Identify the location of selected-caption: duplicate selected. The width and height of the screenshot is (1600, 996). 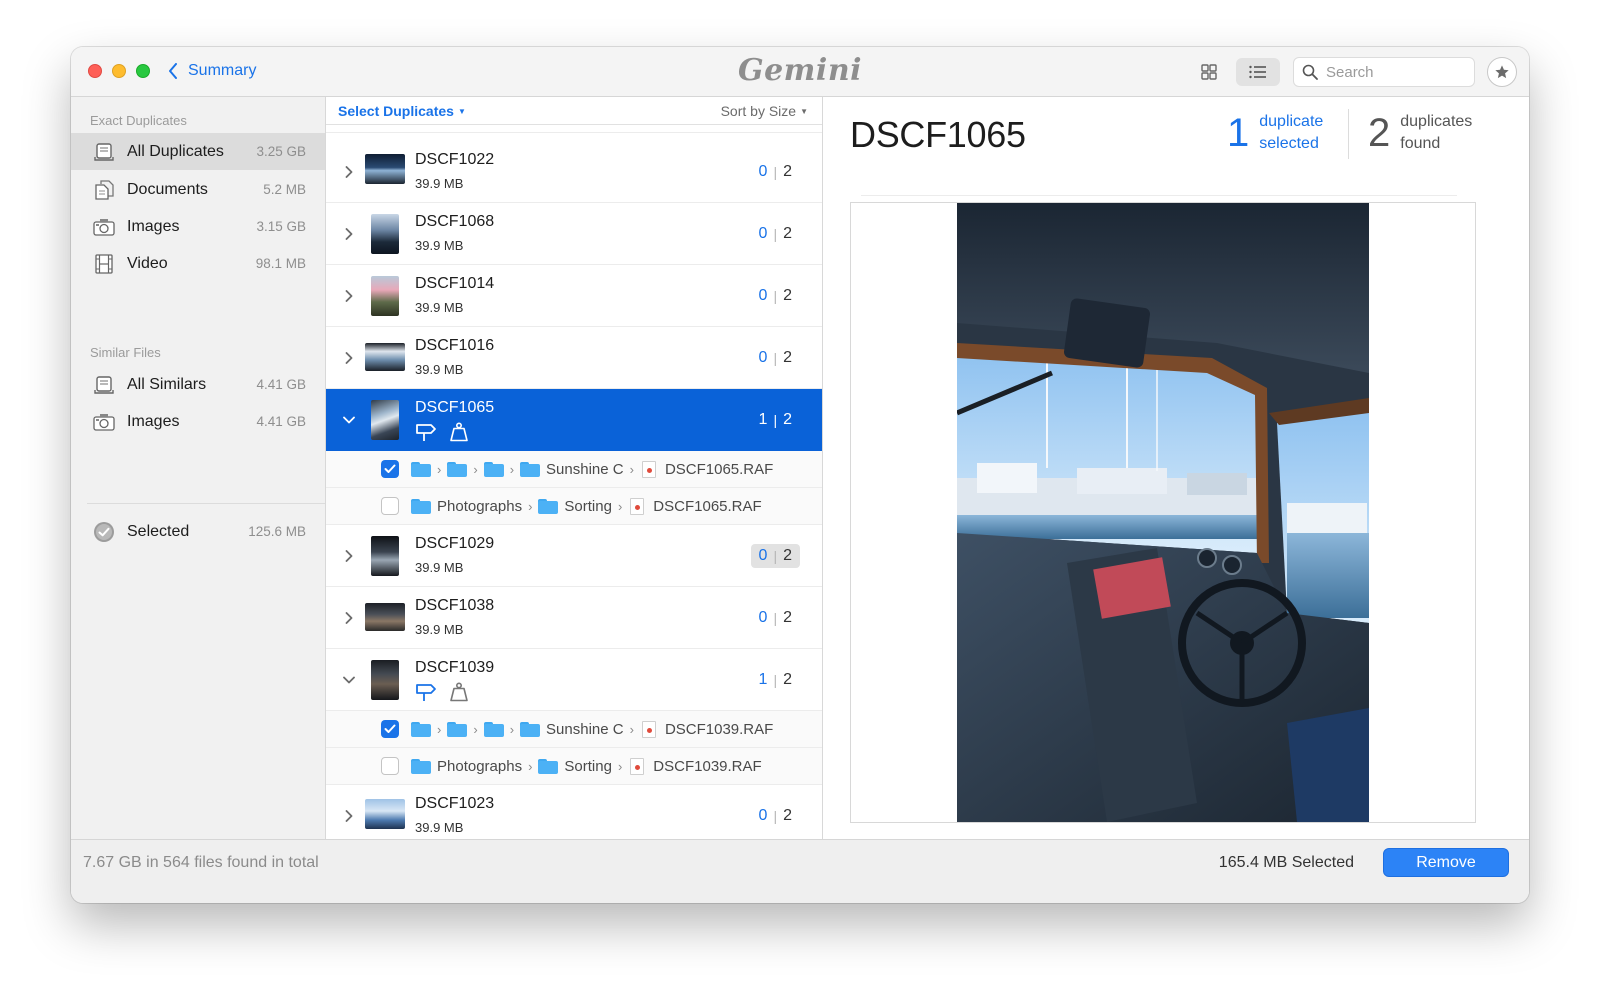
(1291, 132).